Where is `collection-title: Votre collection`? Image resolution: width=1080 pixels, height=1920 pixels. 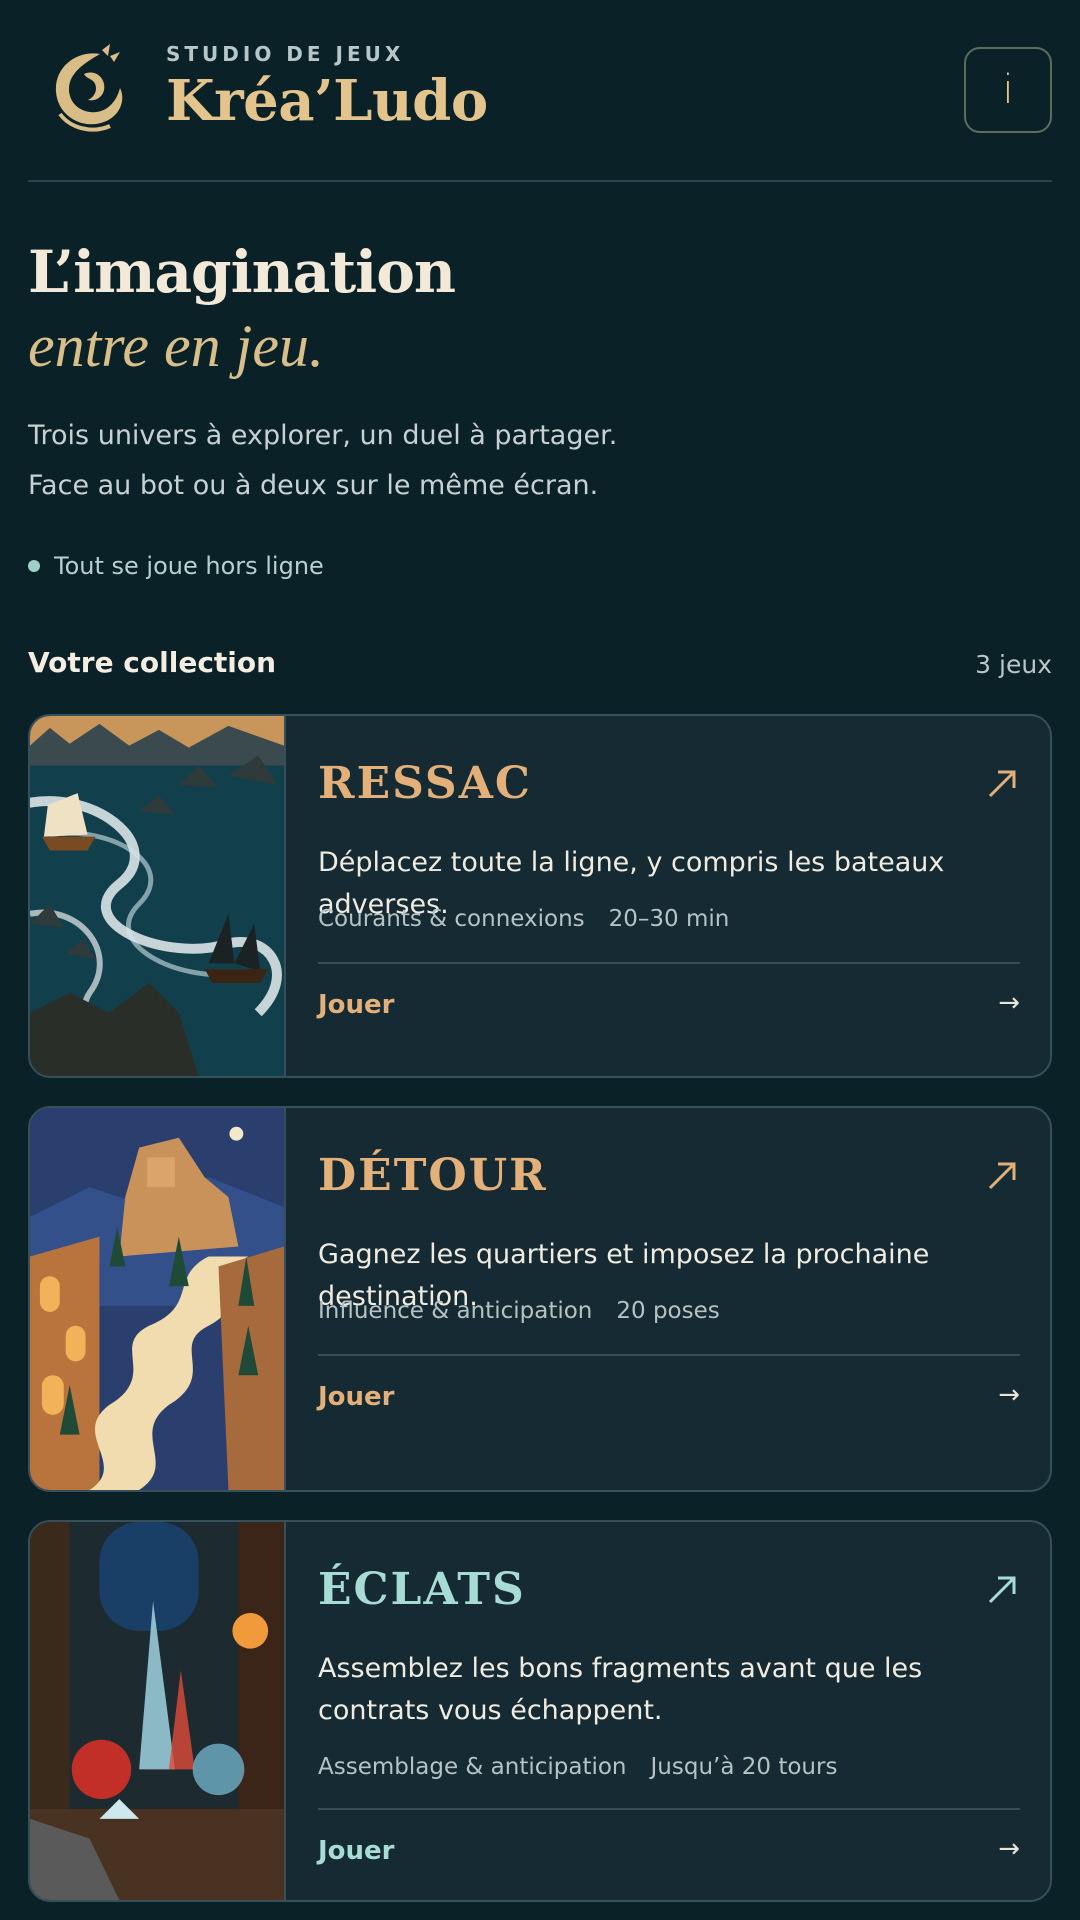
collection-title: Votre collection is located at coordinates (152, 662).